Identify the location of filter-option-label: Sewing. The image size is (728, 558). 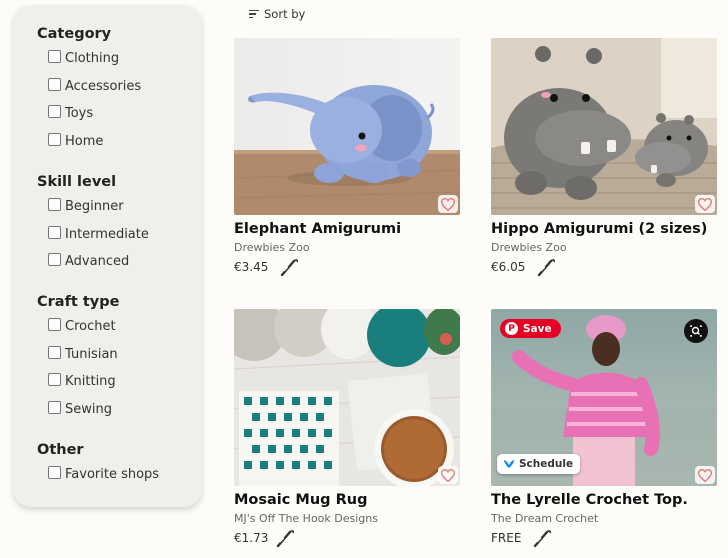
(88, 409).